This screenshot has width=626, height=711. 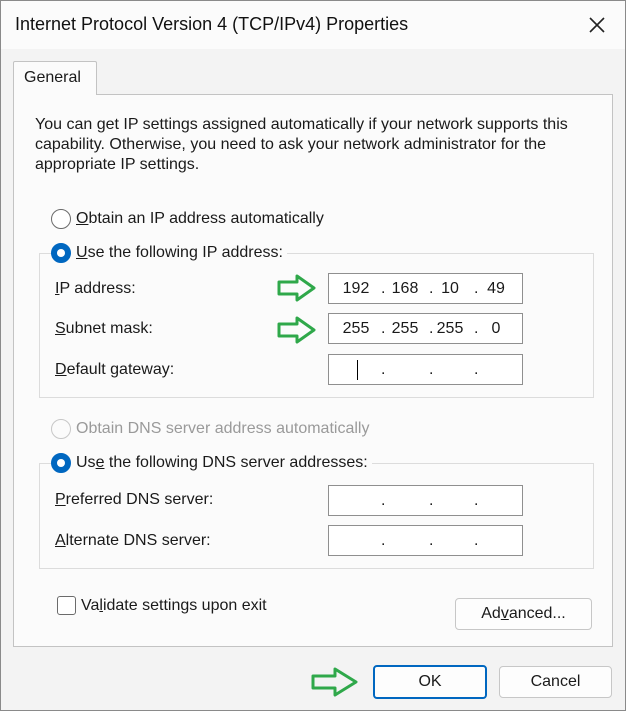 What do you see at coordinates (134, 499) in the screenshot?
I see `preferred-dns-label: Preferred DNS server:` at bounding box center [134, 499].